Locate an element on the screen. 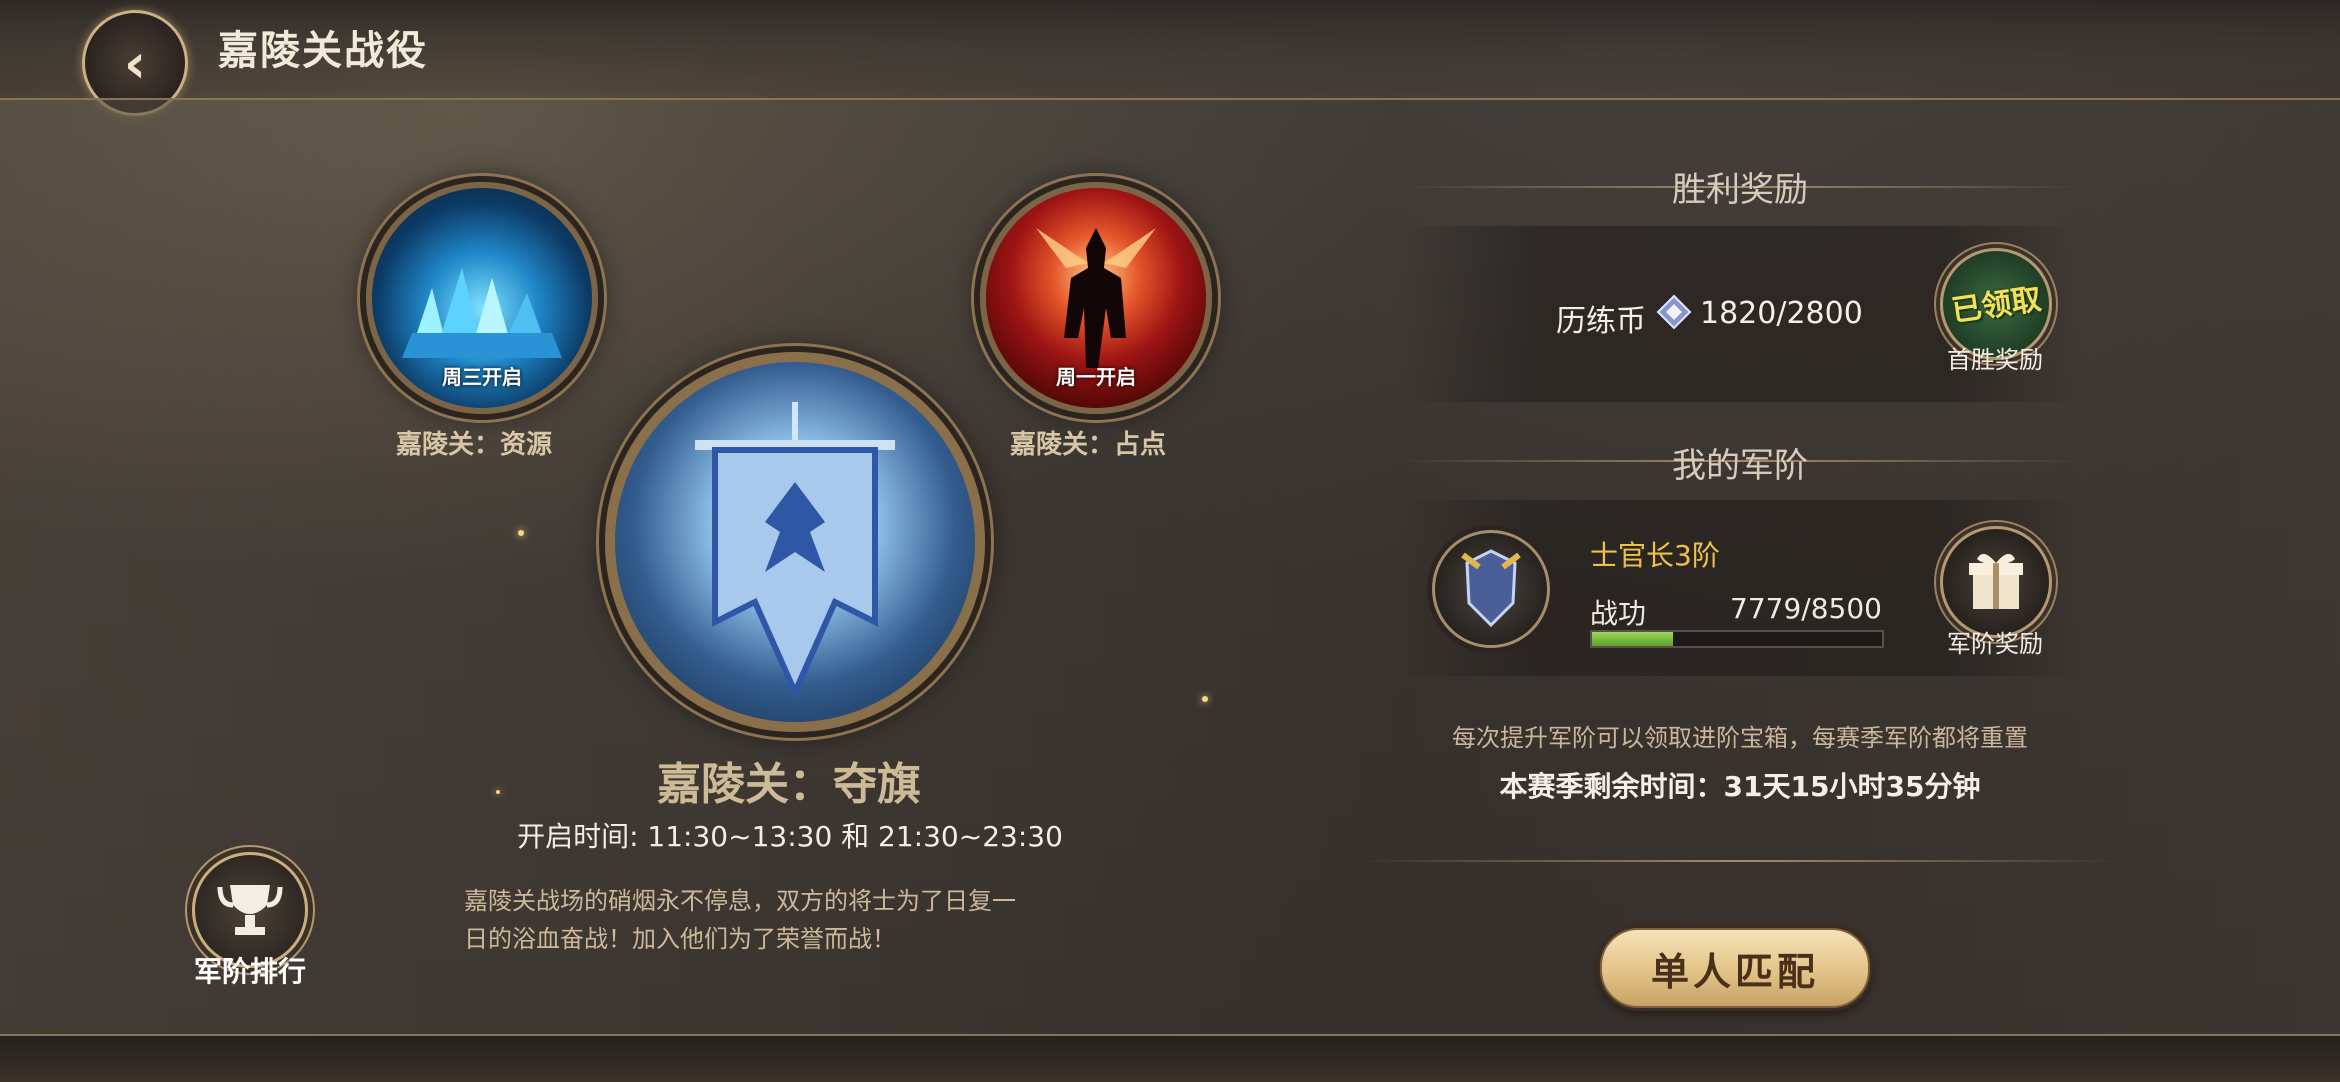 The height and width of the screenshot is (1082, 2340). capture-mode-label: 嘉陵关：占点 is located at coordinates (1088, 445).